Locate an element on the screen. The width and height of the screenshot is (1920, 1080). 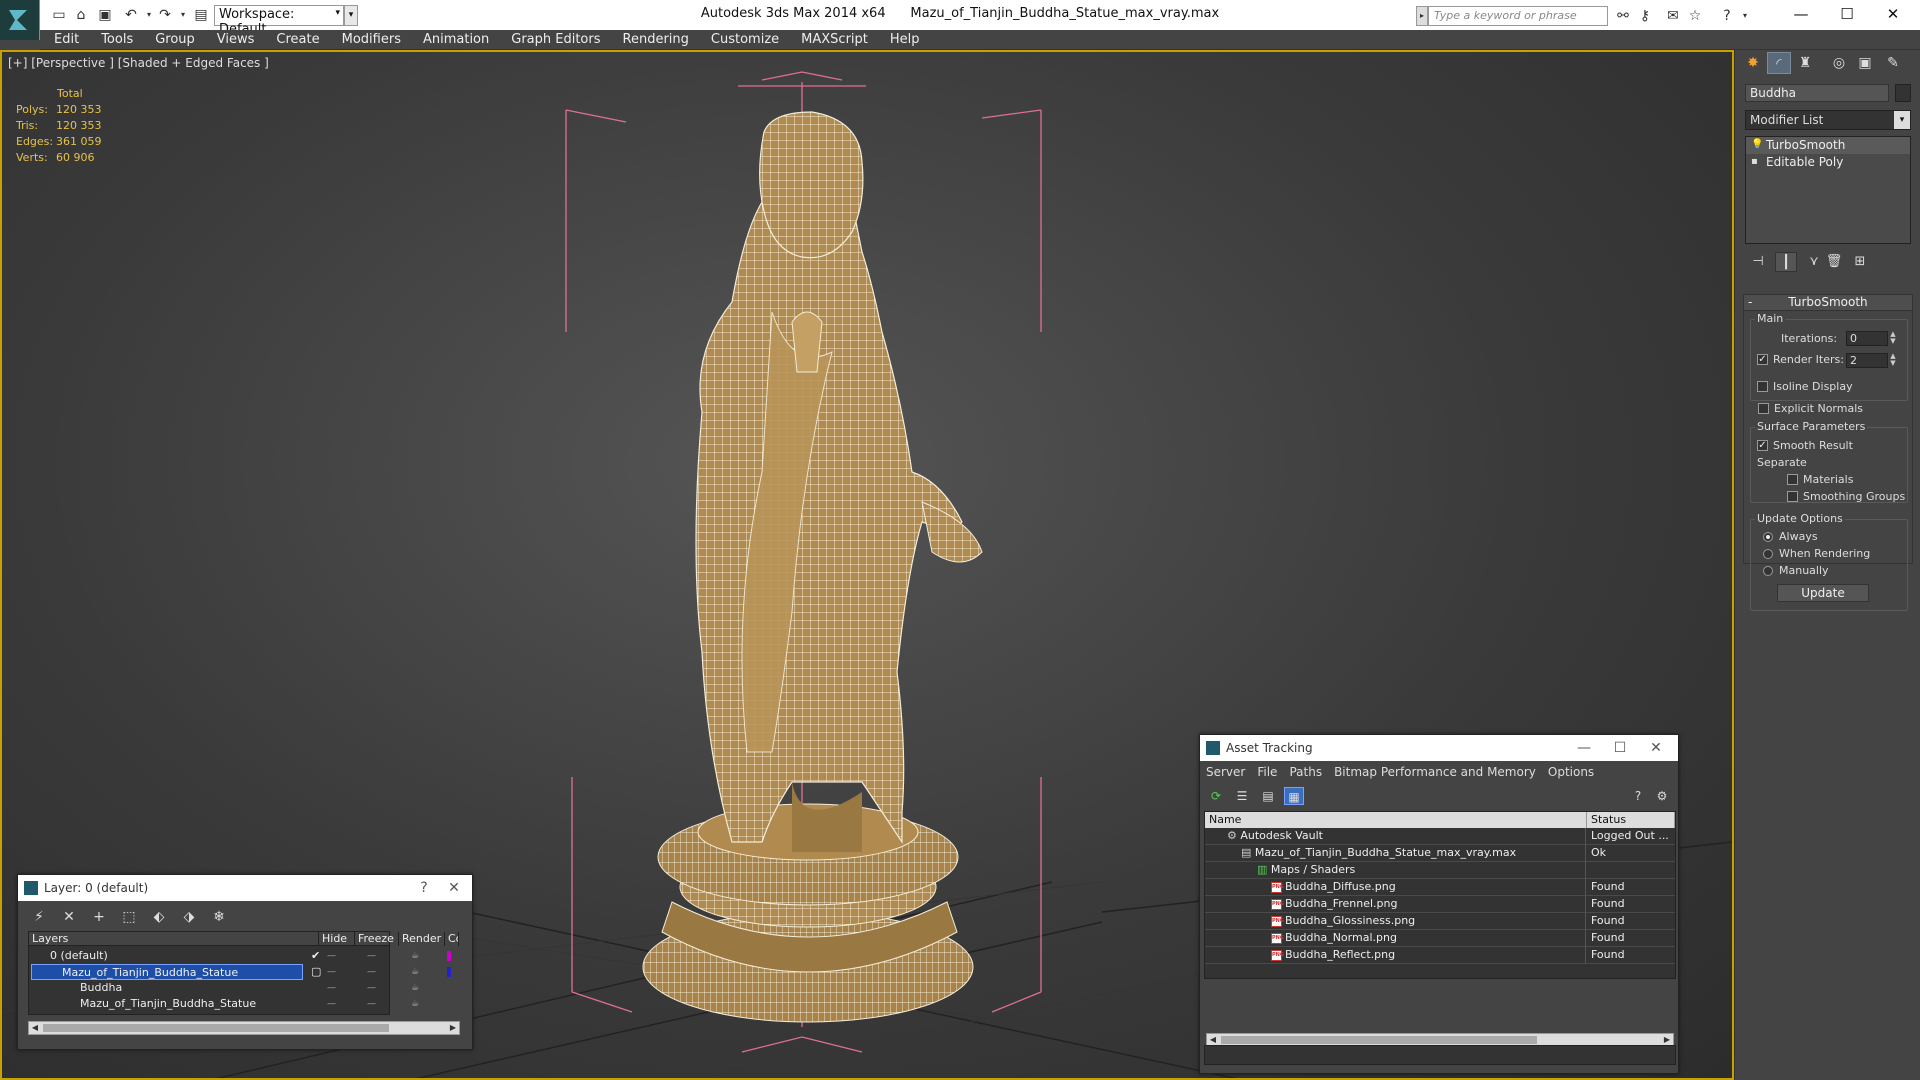
explicit-normals-checkbox is located at coordinates (1763, 408).